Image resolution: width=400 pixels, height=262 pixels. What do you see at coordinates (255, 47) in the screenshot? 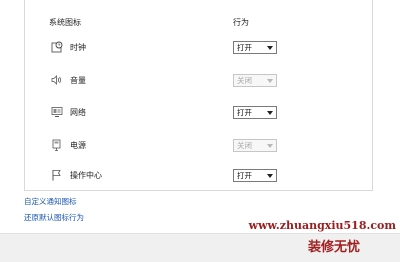
I see `behavior-select-clock: 打开` at bounding box center [255, 47].